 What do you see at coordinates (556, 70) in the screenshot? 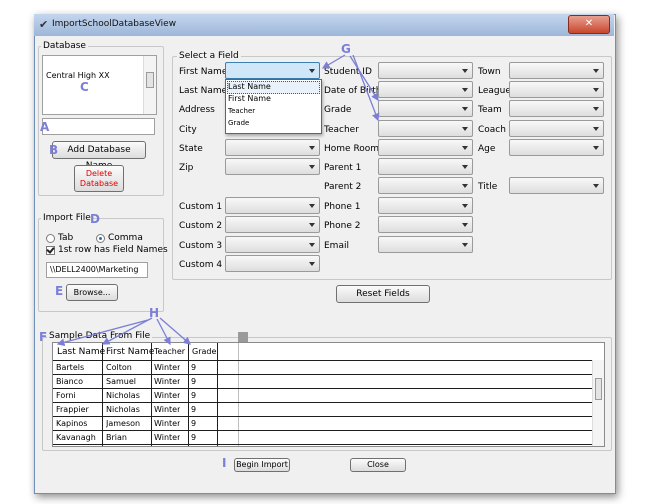
I see `combo-town` at bounding box center [556, 70].